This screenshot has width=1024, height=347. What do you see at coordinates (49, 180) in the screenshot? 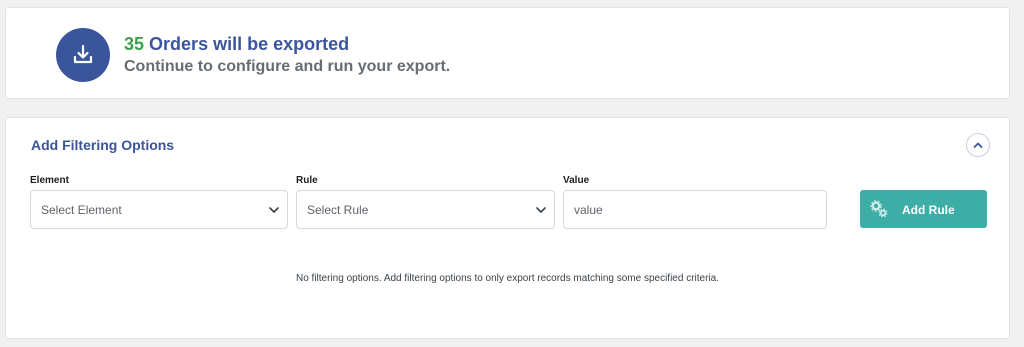
I see `element-label: Element` at bounding box center [49, 180].